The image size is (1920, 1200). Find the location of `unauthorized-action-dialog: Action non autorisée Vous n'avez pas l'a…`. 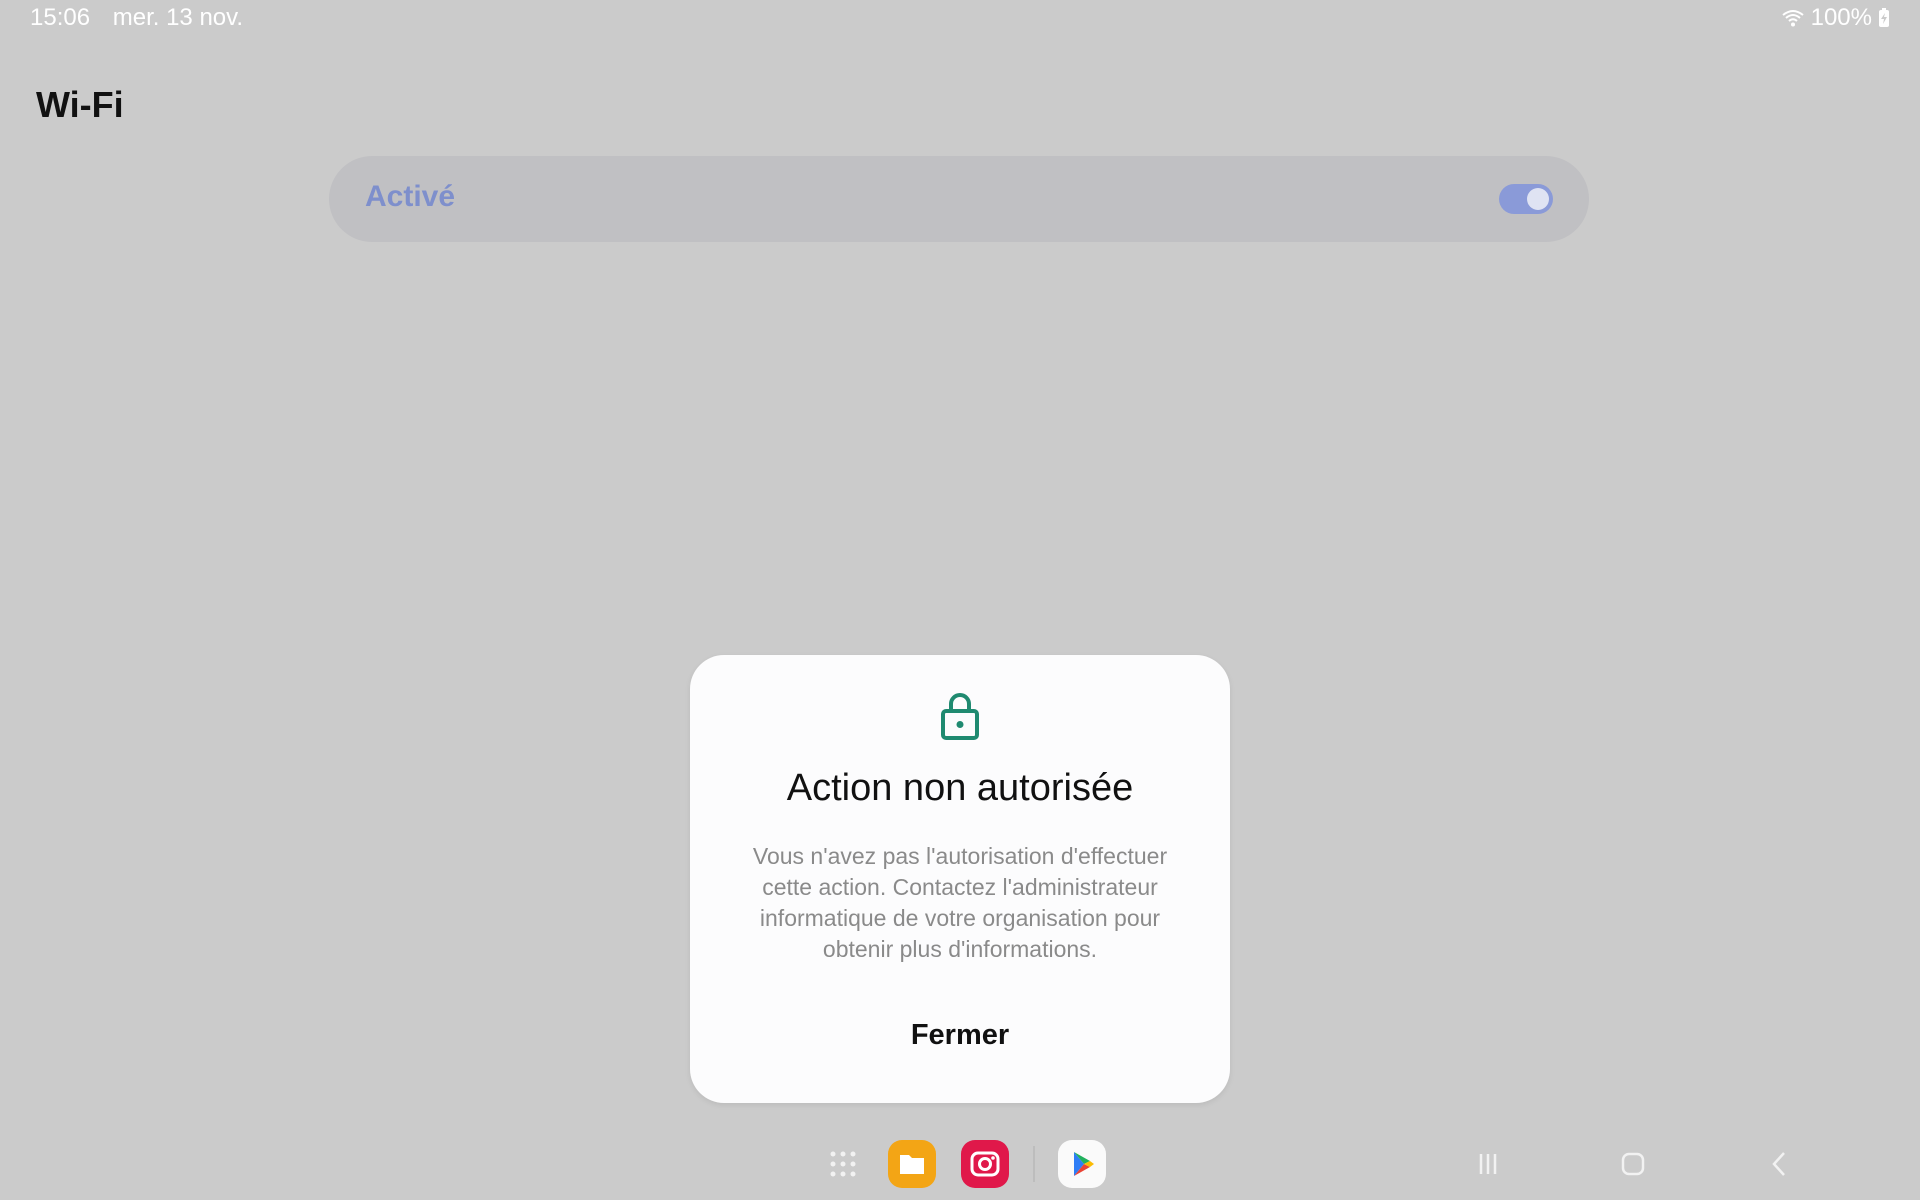

unauthorized-action-dialog: Action non autorisée Vous n'avez pas l'a… is located at coordinates (960, 879).